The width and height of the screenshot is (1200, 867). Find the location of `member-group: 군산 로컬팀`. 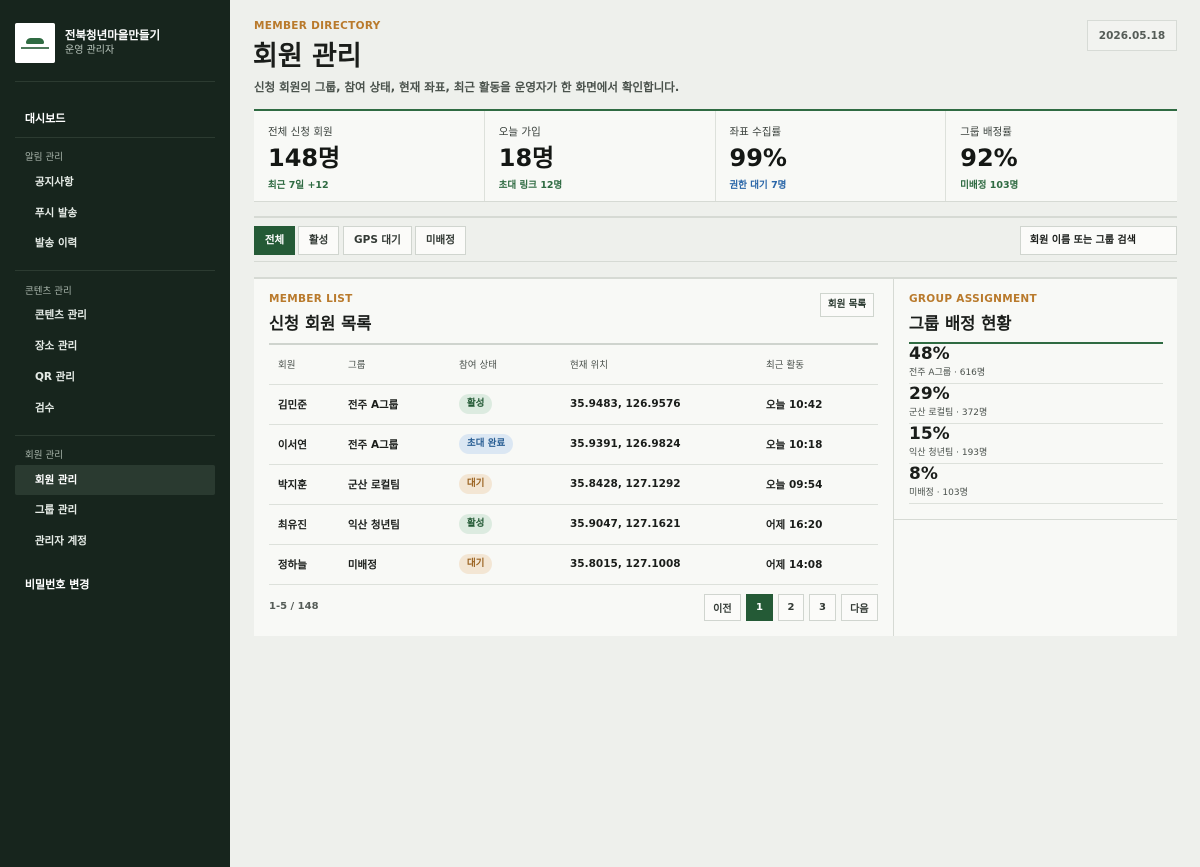

member-group: 군산 로컬팀 is located at coordinates (394, 484).